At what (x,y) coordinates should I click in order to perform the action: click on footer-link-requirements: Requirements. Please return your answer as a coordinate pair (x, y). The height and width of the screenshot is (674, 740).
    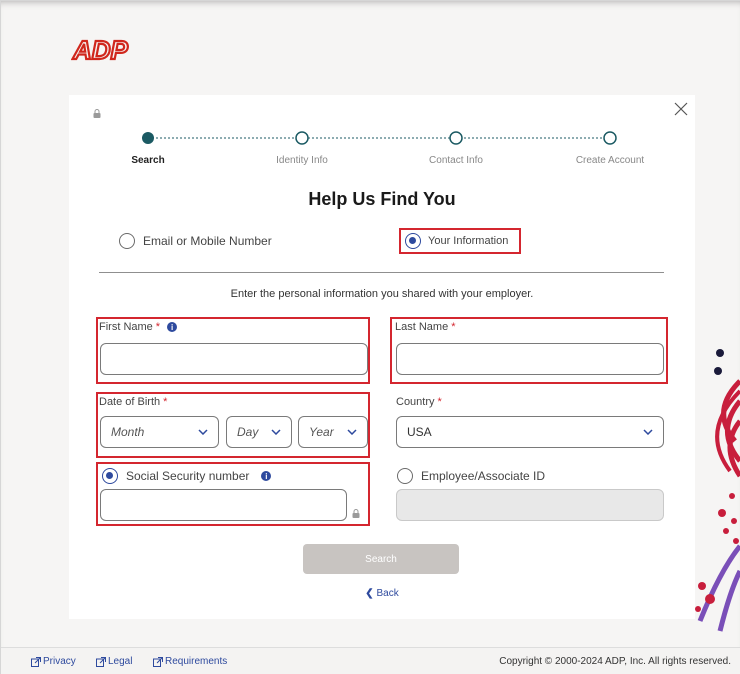
    Looking at the image, I should click on (190, 661).